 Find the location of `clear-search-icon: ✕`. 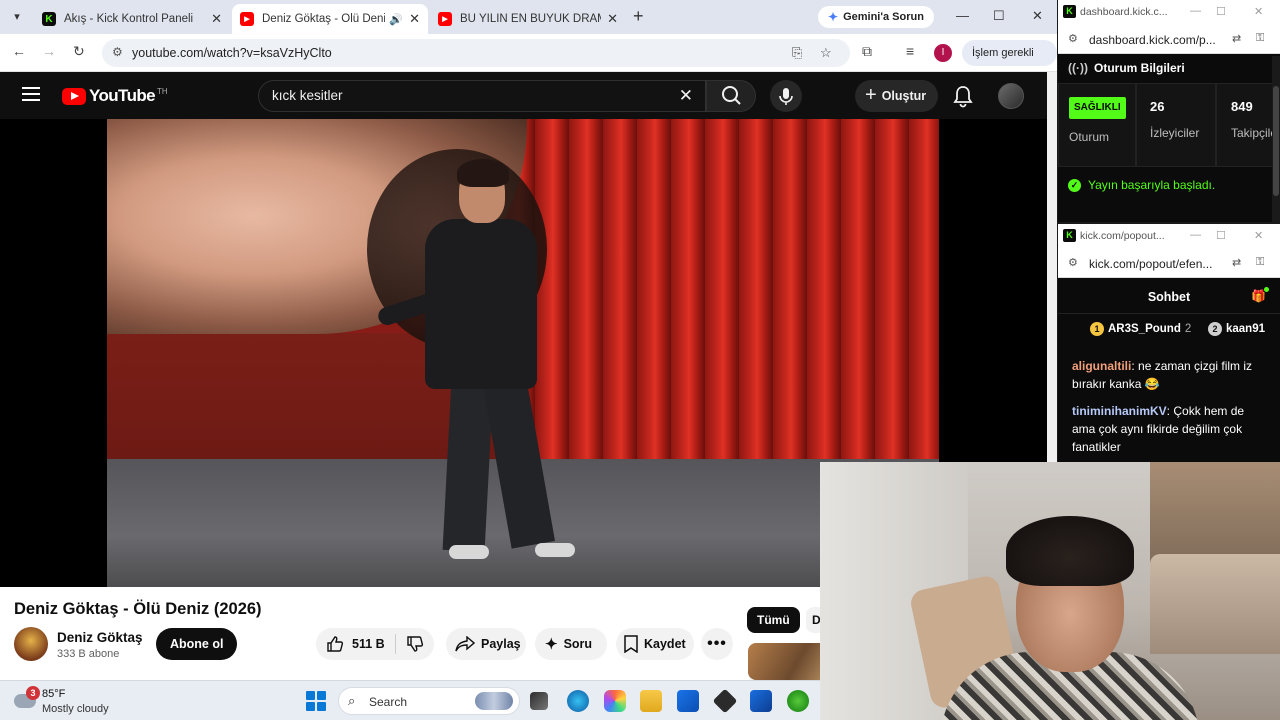

clear-search-icon: ✕ is located at coordinates (686, 96).